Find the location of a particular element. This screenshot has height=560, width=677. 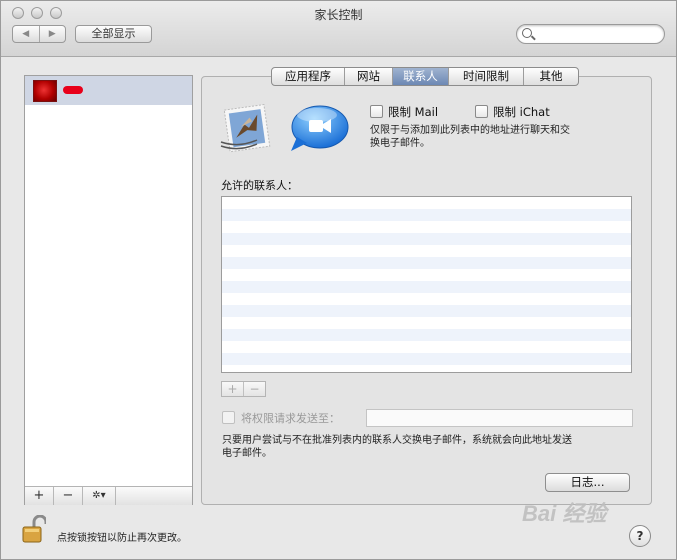

tab-websites: 网站 is located at coordinates (369, 76).